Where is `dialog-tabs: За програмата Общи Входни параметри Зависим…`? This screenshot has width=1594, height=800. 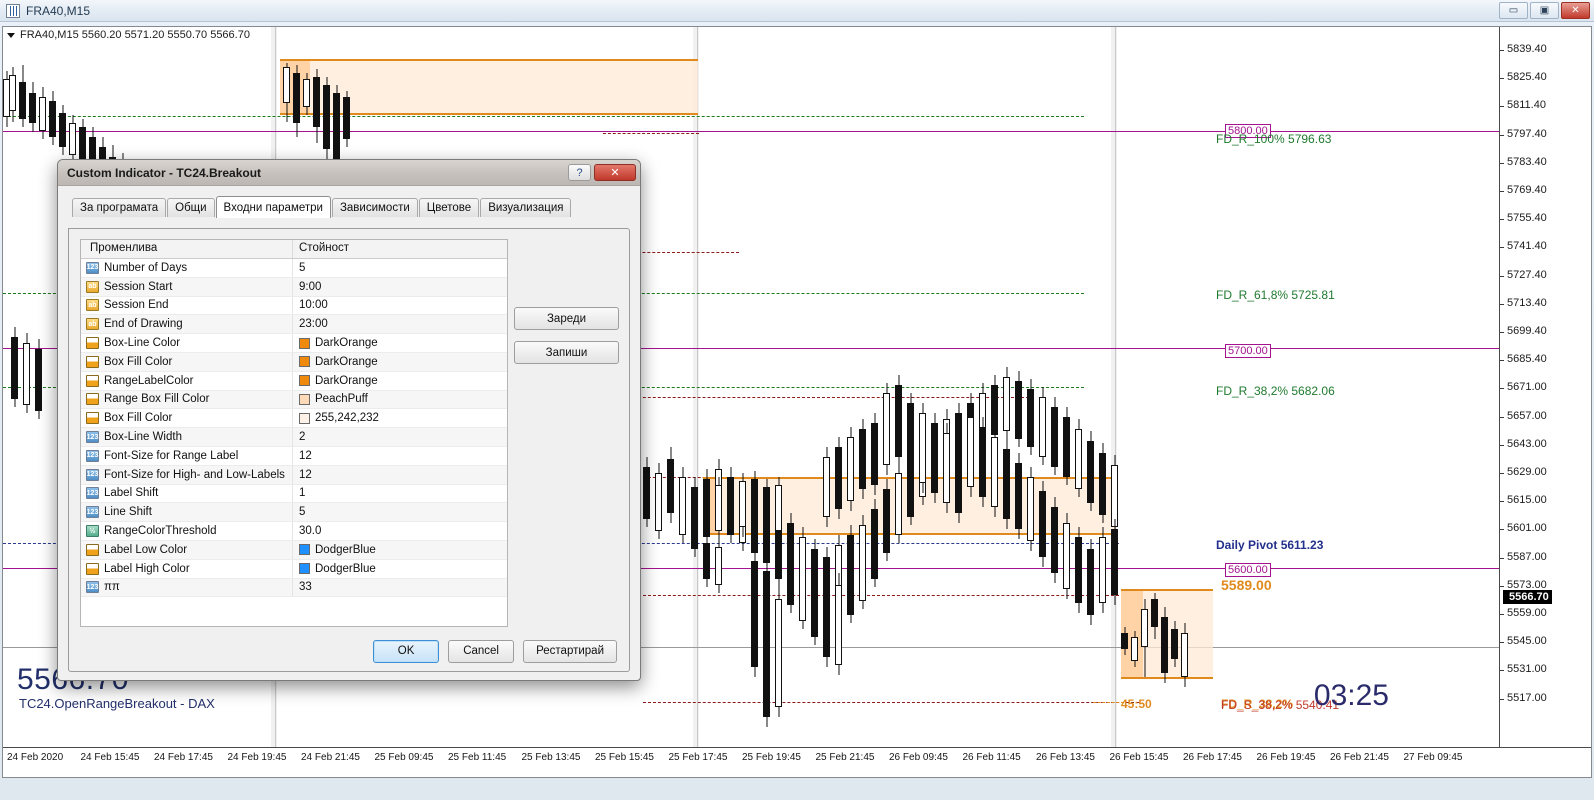
dialog-tabs: За програмата Общи Входни параметри Зависим… is located at coordinates (351, 207).